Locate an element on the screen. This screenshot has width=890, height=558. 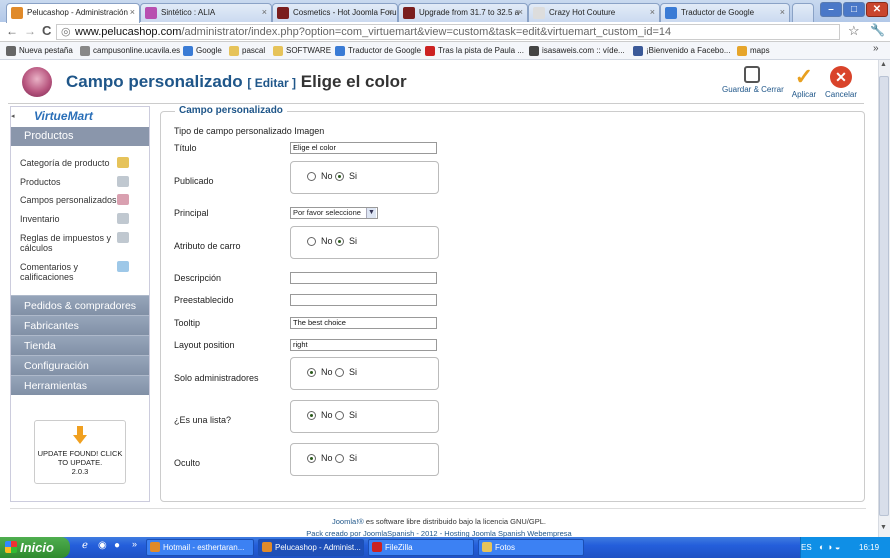
sidebar-section-configuracion: Configuración is located at coordinates (80, 365).